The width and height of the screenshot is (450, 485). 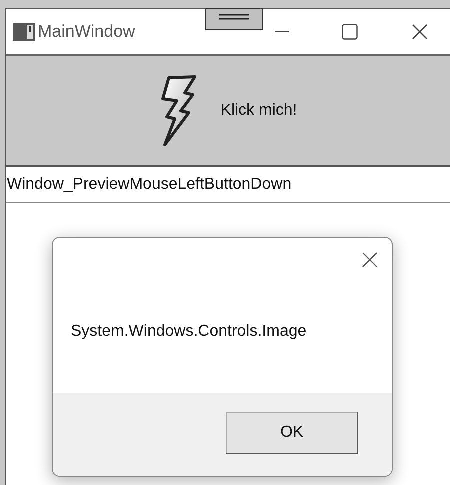 What do you see at coordinates (177, 110) in the screenshot?
I see `lightning-icon` at bounding box center [177, 110].